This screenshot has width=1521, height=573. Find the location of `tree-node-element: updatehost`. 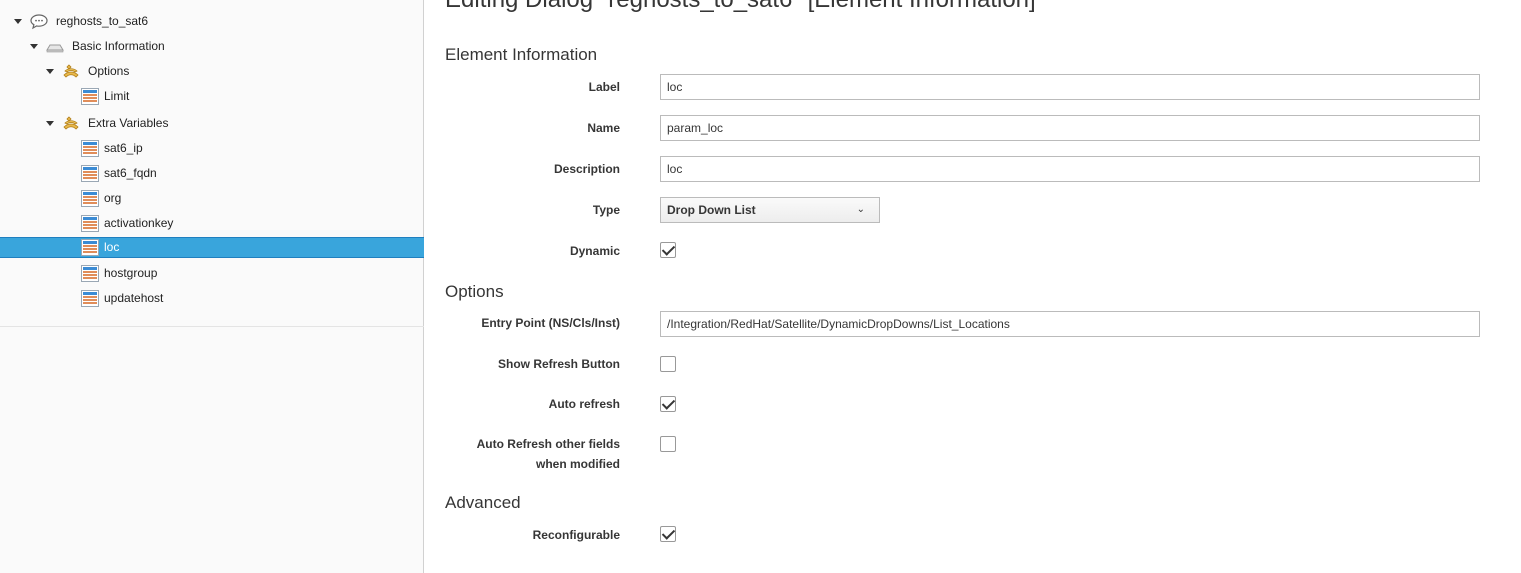

tree-node-element: updatehost is located at coordinates (212, 298).